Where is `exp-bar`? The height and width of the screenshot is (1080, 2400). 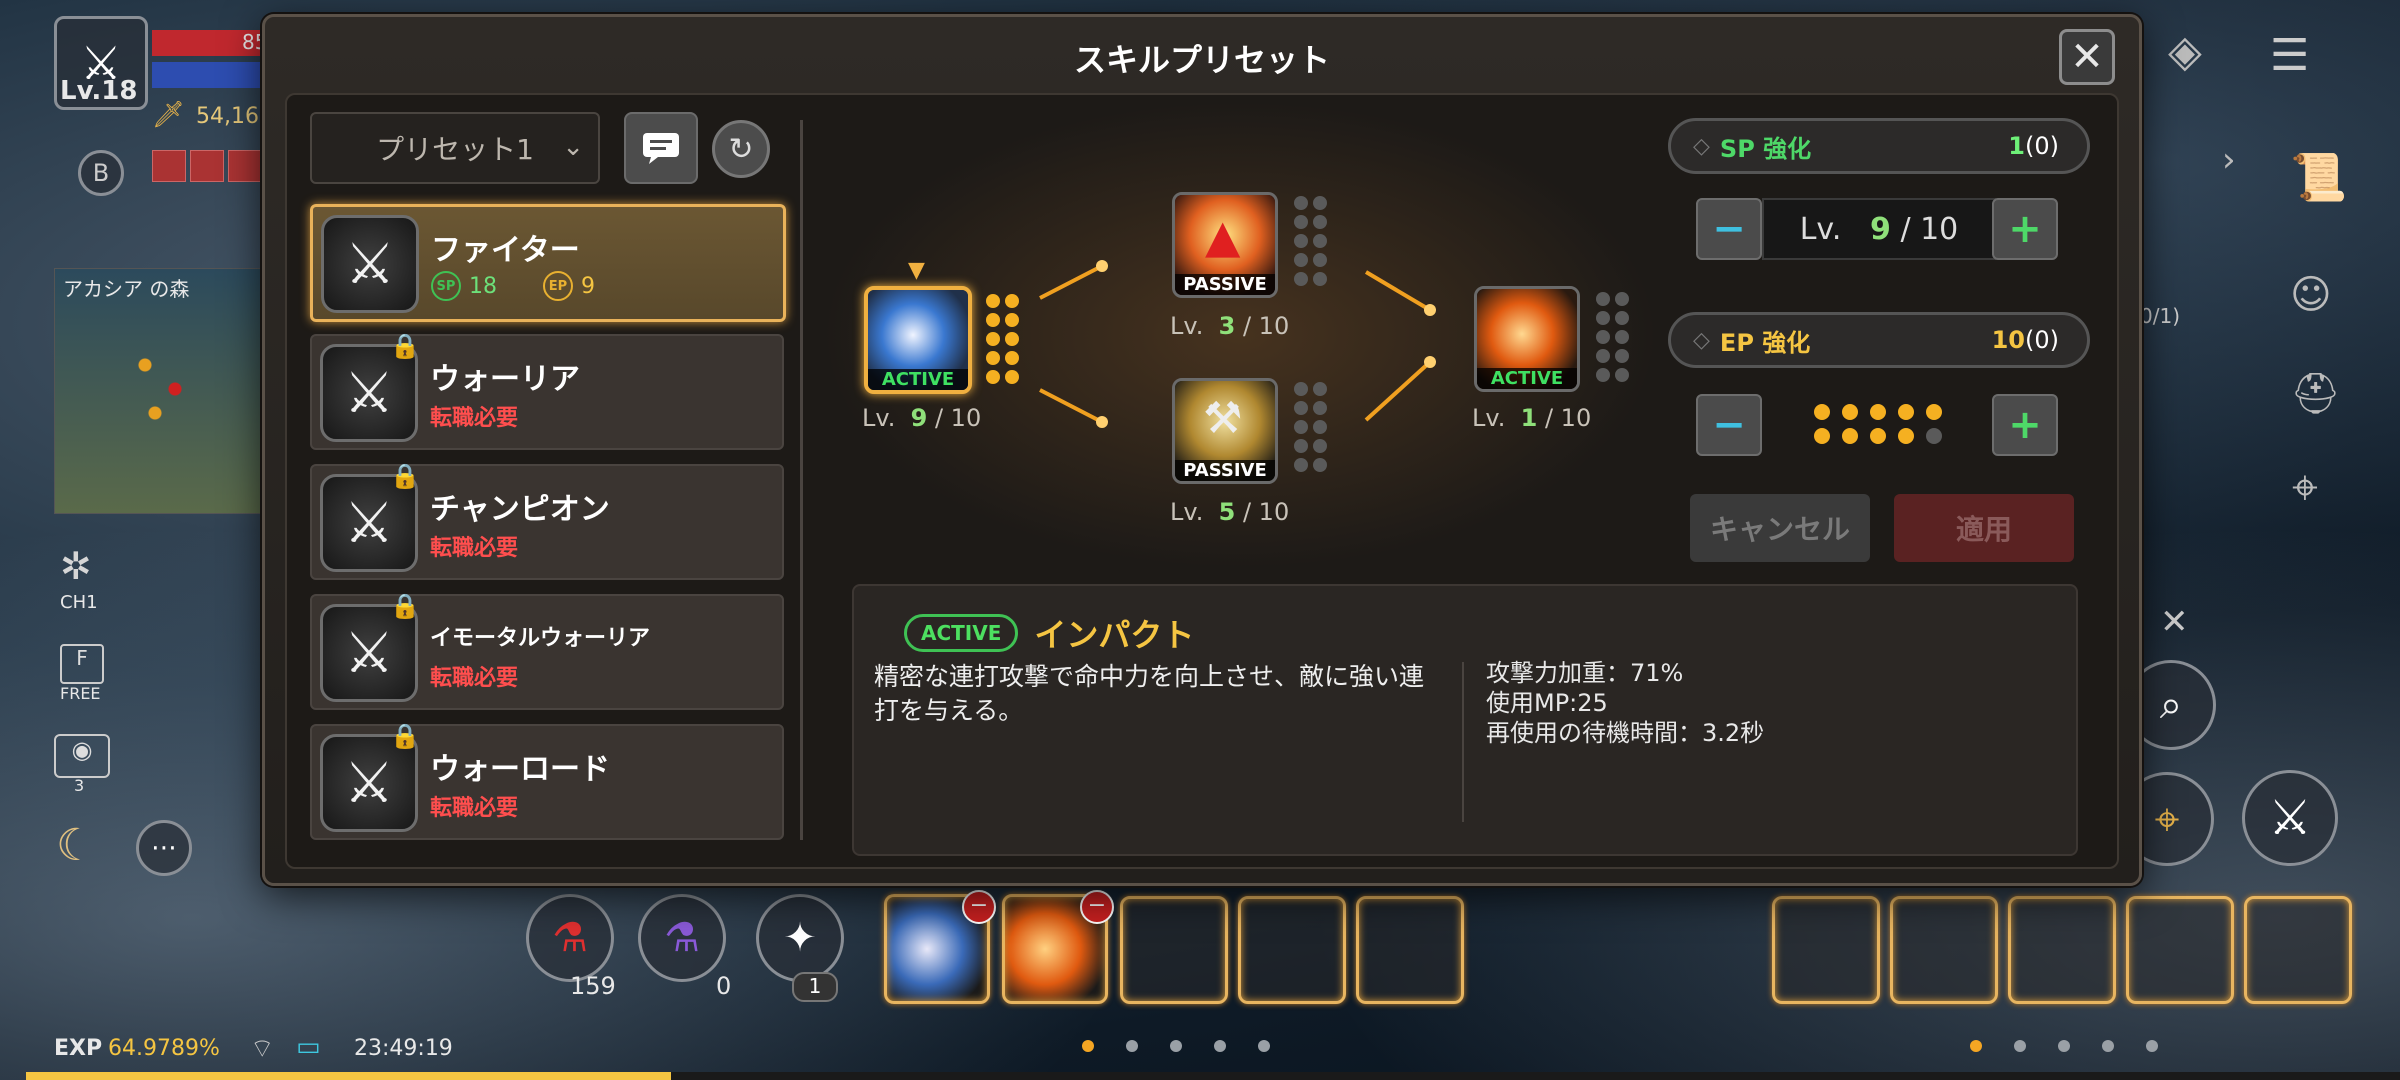 exp-bar is located at coordinates (1213, 1076).